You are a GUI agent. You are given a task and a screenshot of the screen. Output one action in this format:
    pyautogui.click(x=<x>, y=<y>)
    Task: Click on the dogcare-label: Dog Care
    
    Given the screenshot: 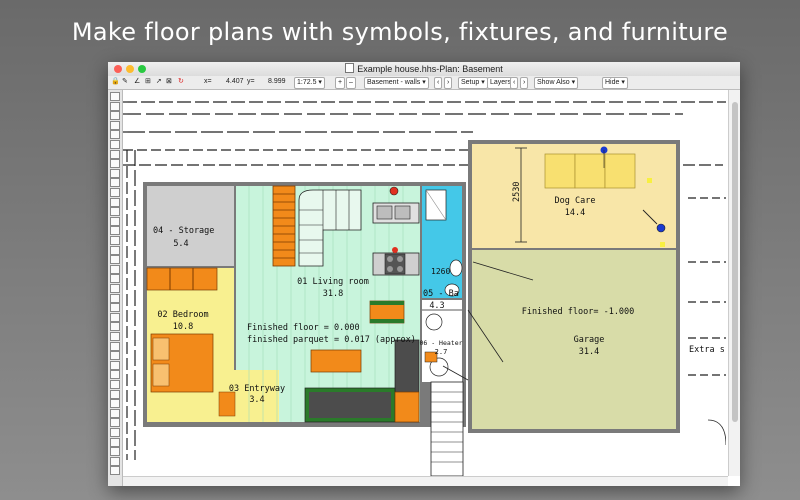 What is the action you would take?
    pyautogui.click(x=575, y=201)
    